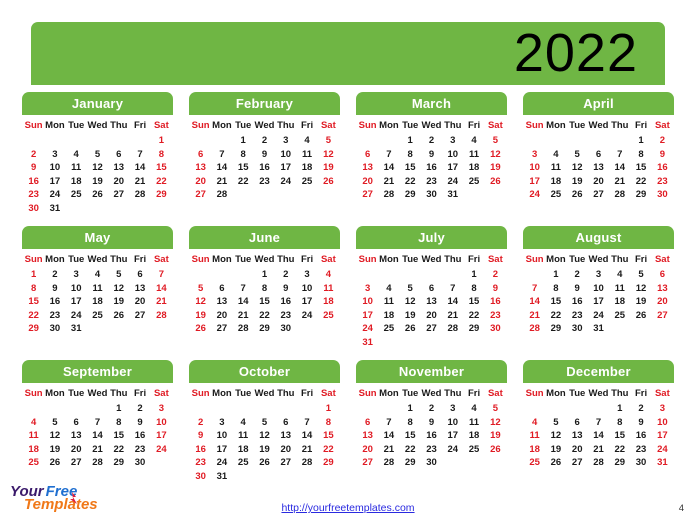 This screenshot has height=522, width=696. What do you see at coordinates (55, 422) in the screenshot?
I see `day-cell: 5` at bounding box center [55, 422].